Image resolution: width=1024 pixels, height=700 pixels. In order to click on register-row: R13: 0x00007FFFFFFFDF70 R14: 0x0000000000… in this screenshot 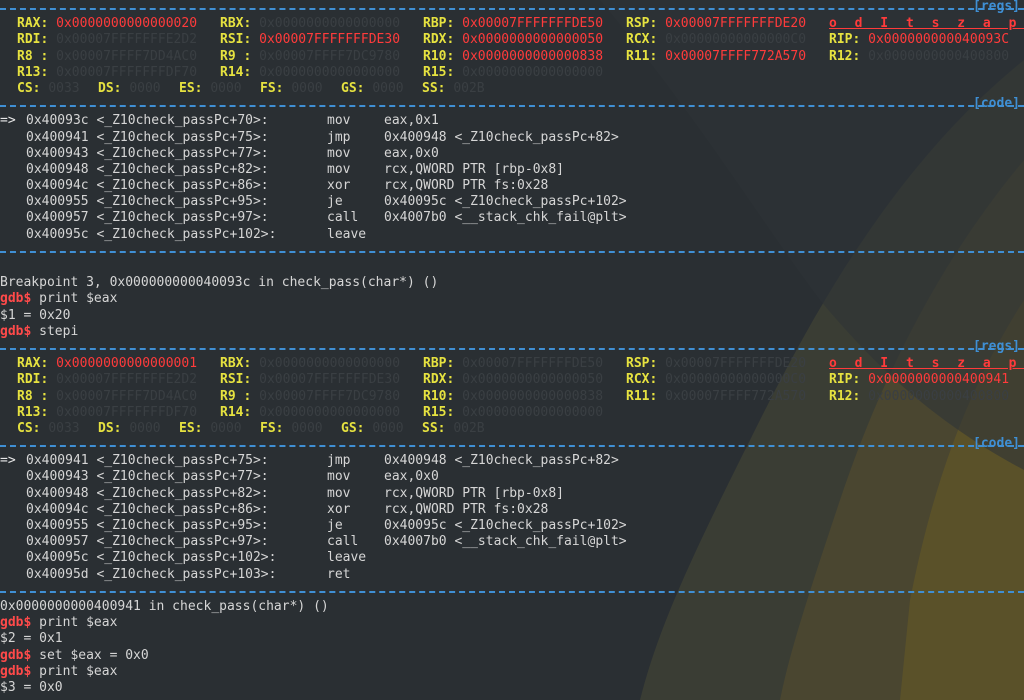, I will do `click(512, 413)`.